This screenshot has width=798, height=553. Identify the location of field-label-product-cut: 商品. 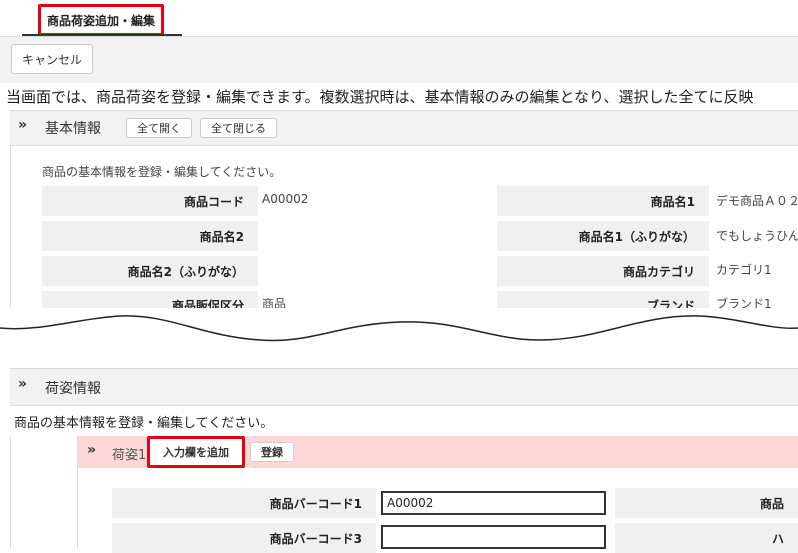
(706, 503).